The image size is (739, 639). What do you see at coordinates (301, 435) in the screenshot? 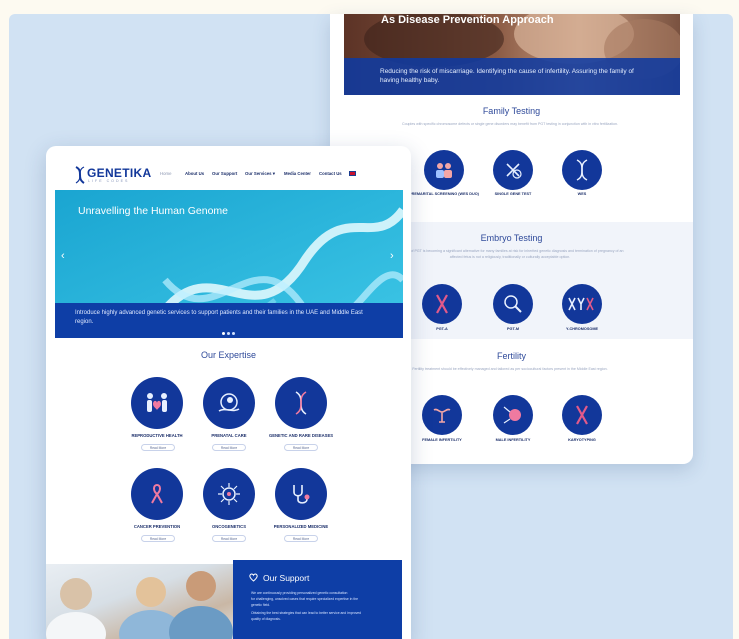
I see `genetic-rare-diseases-label: GENETIC AND RARE DISEASES` at bounding box center [301, 435].